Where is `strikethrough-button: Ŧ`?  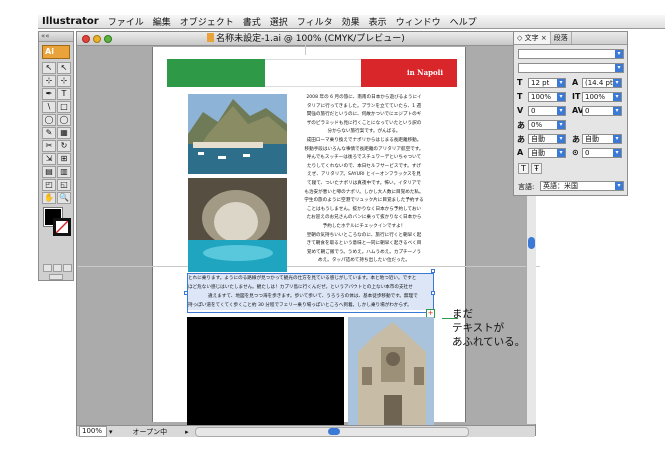 strikethrough-button: Ŧ is located at coordinates (536, 168).